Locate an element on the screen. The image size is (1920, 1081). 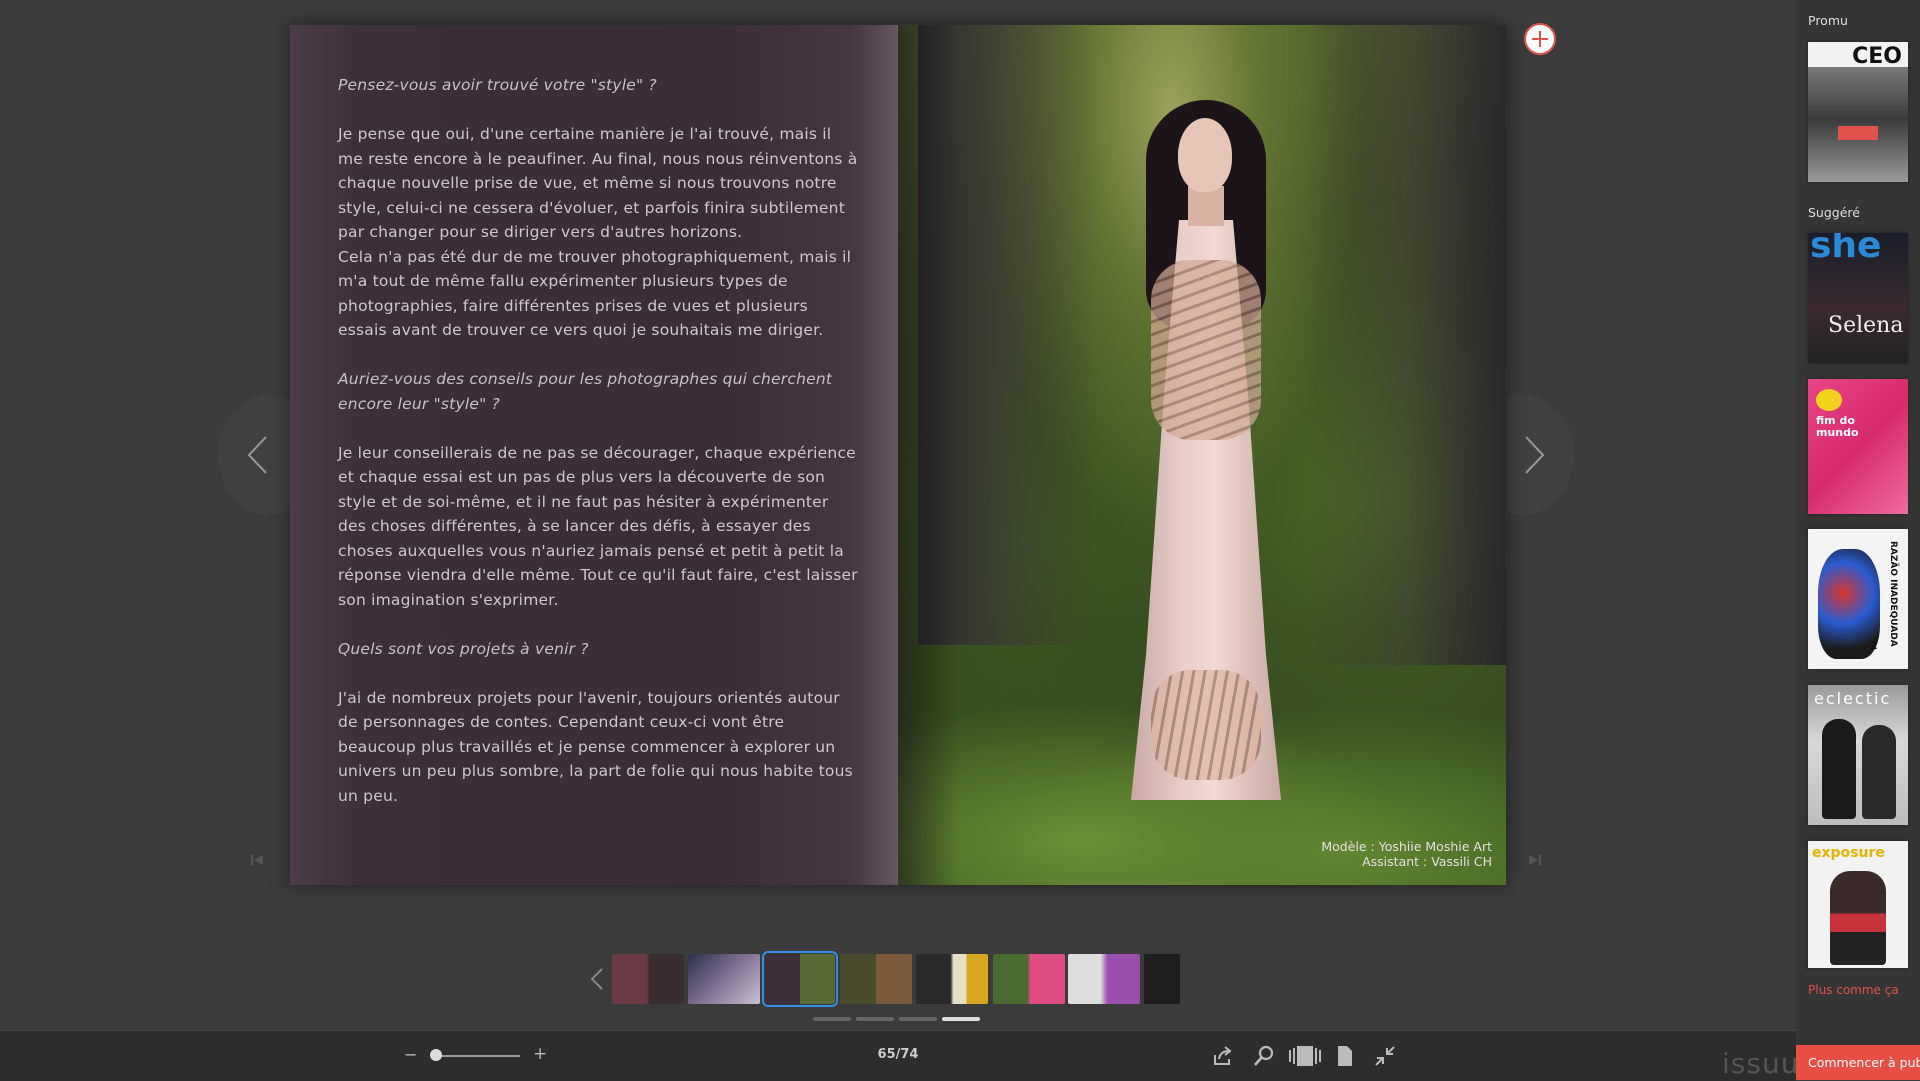
zoom-in-button: + is located at coordinates (540, 1054).